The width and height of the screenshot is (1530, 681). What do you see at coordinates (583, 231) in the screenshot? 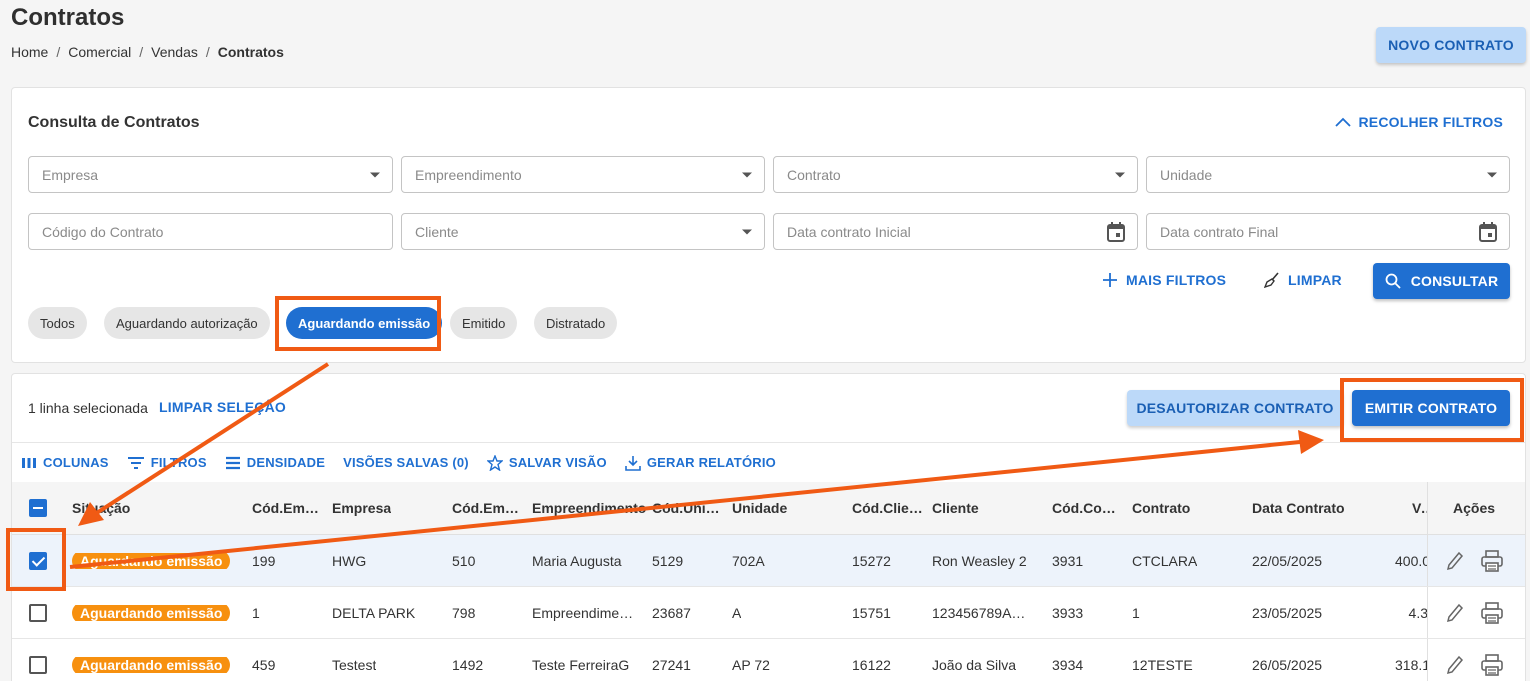
I see `cliente-select: Cliente` at bounding box center [583, 231].